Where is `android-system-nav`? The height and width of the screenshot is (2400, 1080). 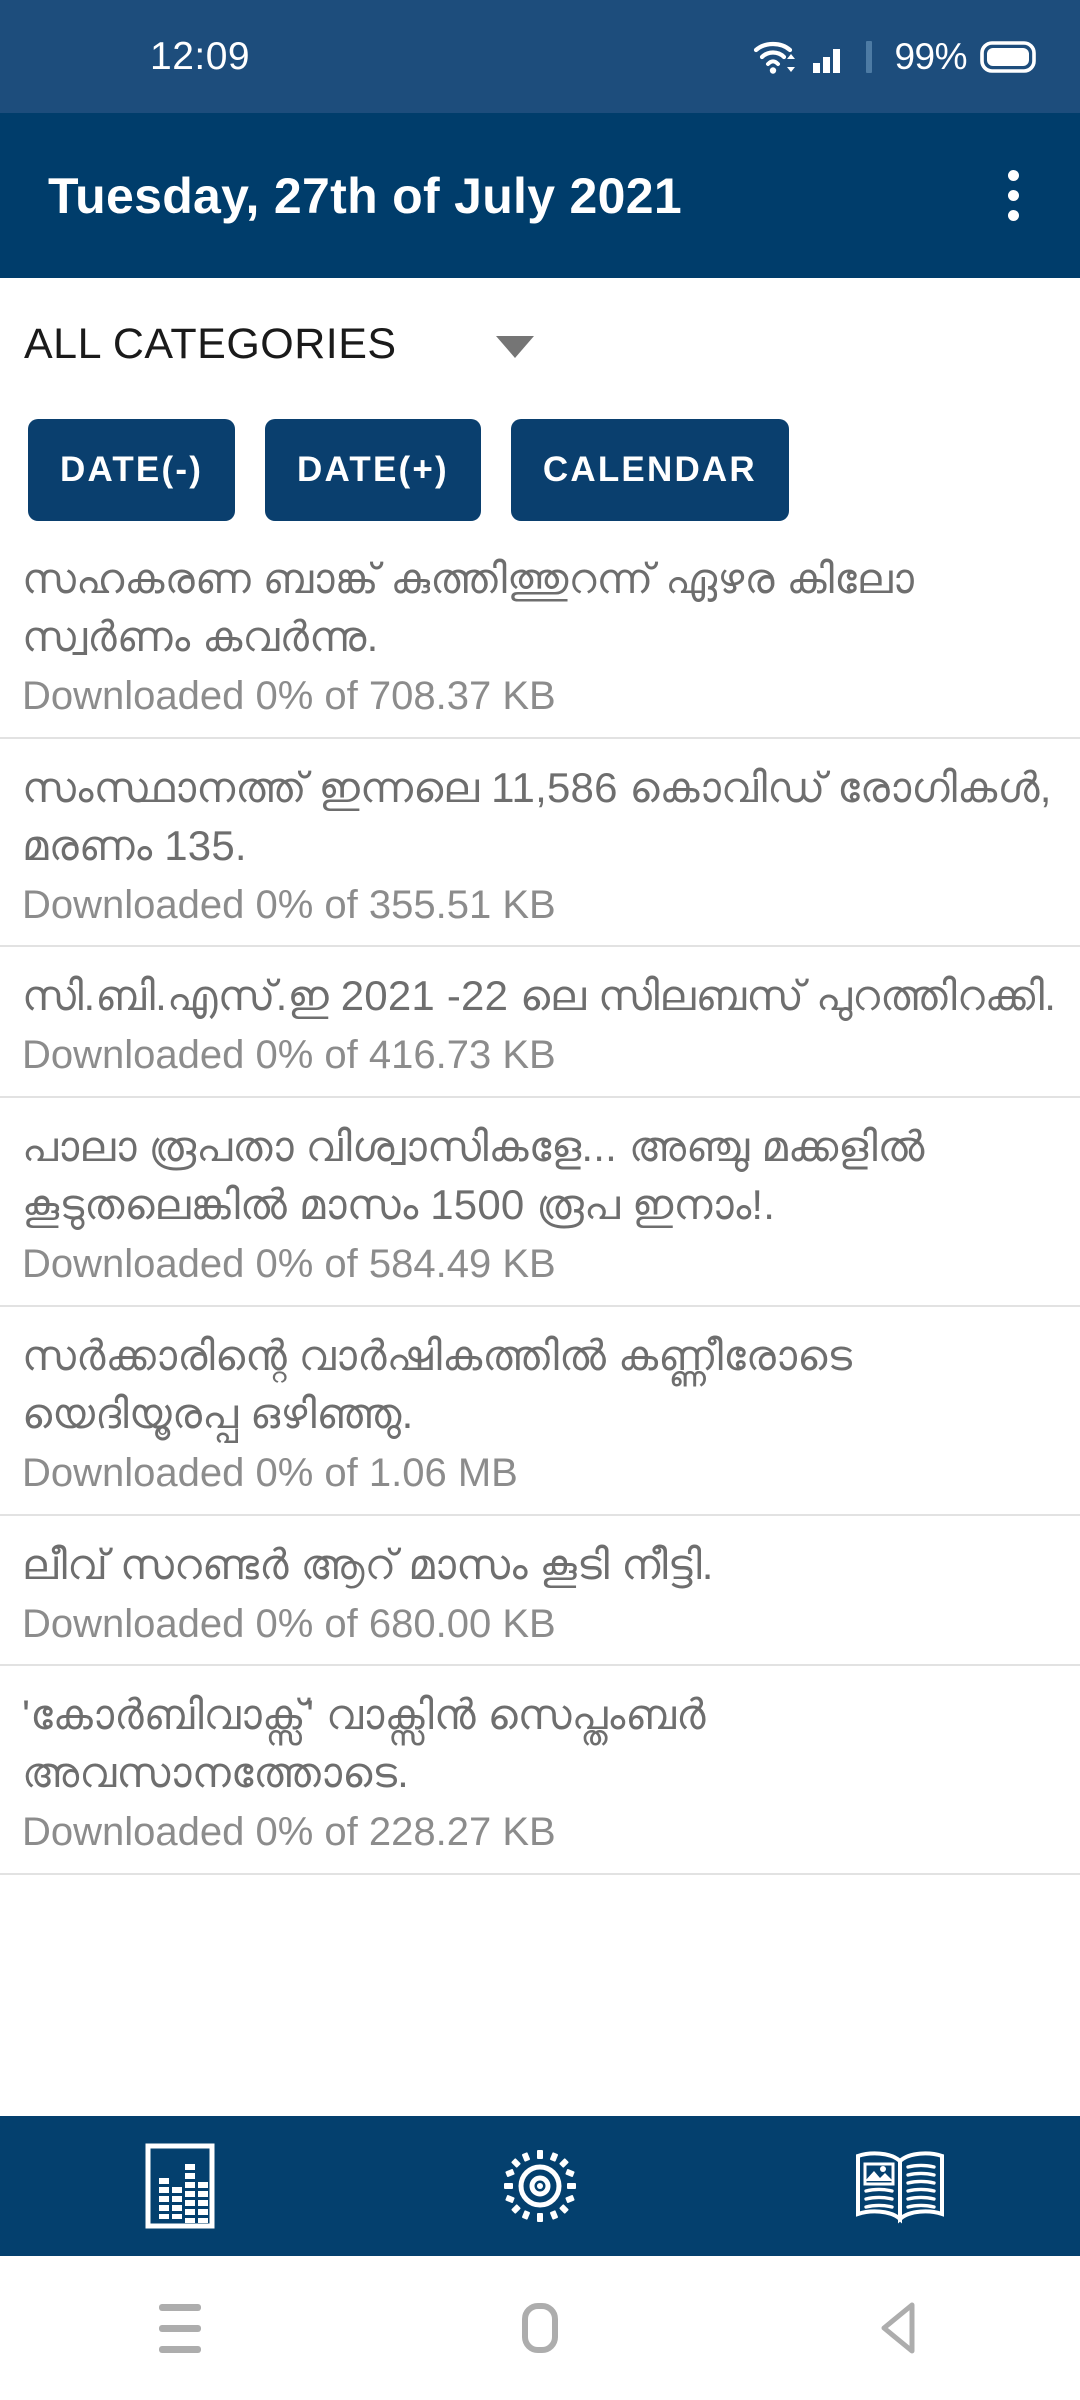
android-system-nav is located at coordinates (540, 2328).